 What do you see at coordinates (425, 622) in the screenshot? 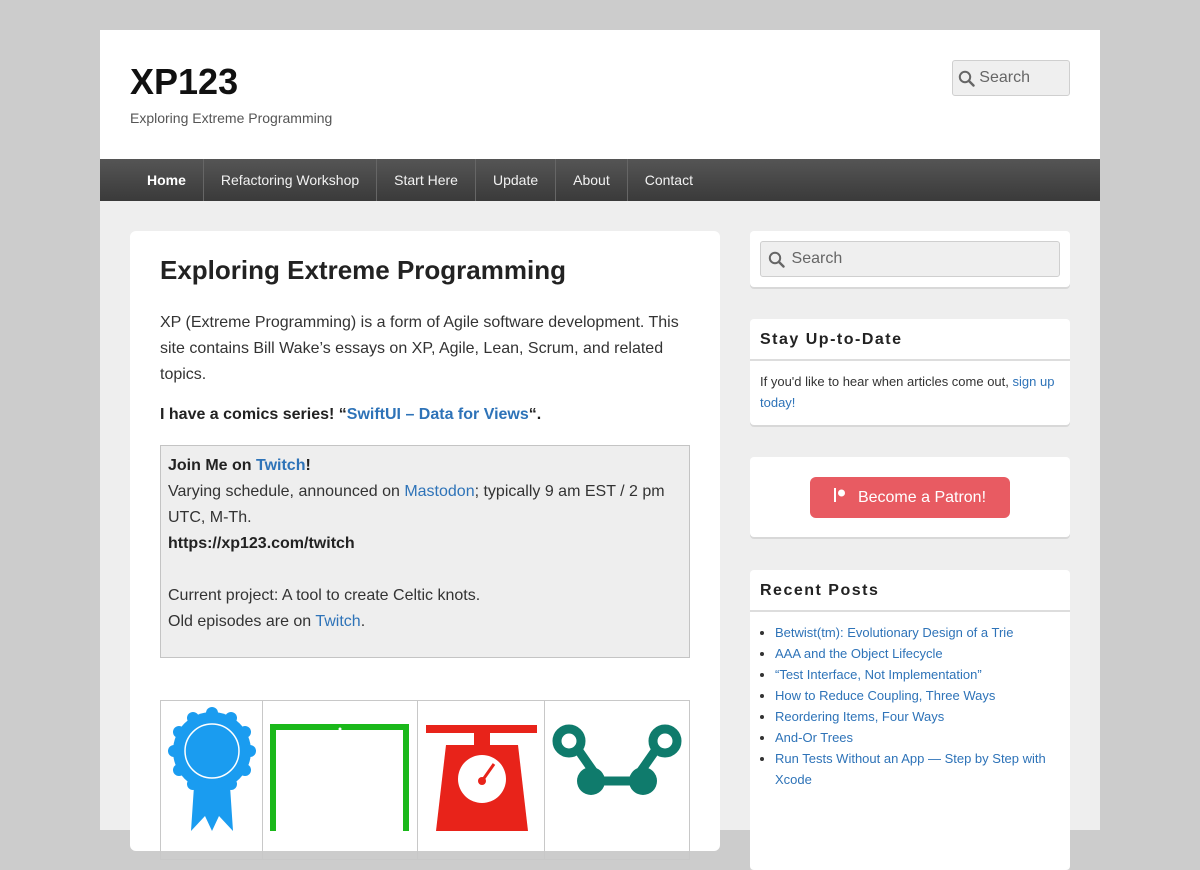
I see `old-episodes: Old episodes are on Twitch.` at bounding box center [425, 622].